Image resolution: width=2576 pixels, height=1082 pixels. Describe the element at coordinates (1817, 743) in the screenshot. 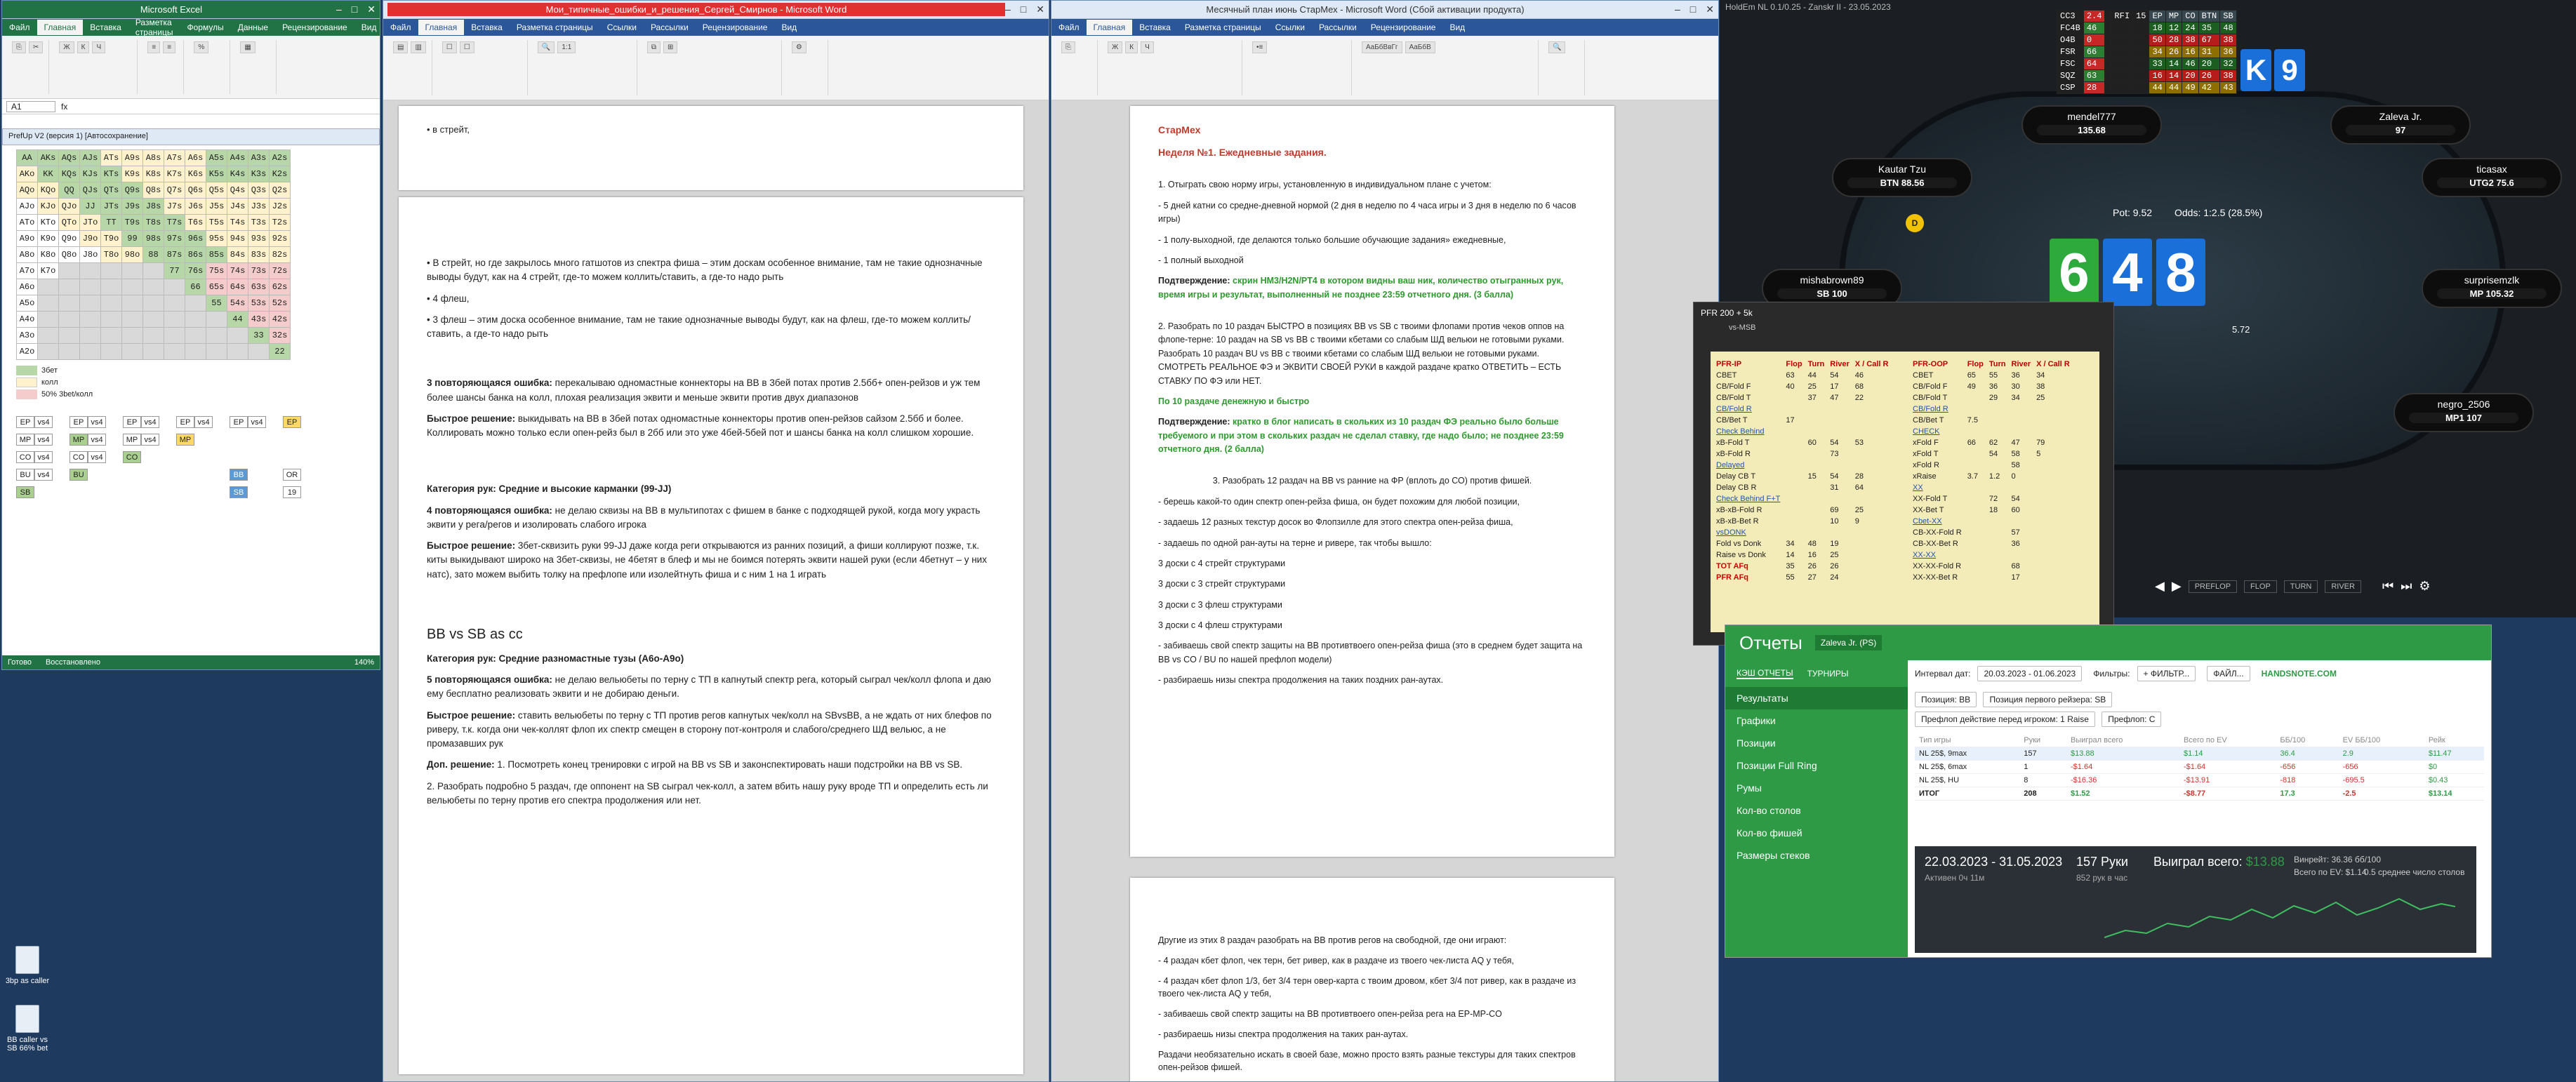

I see `sidebar-item-positions: Позиции` at that location.